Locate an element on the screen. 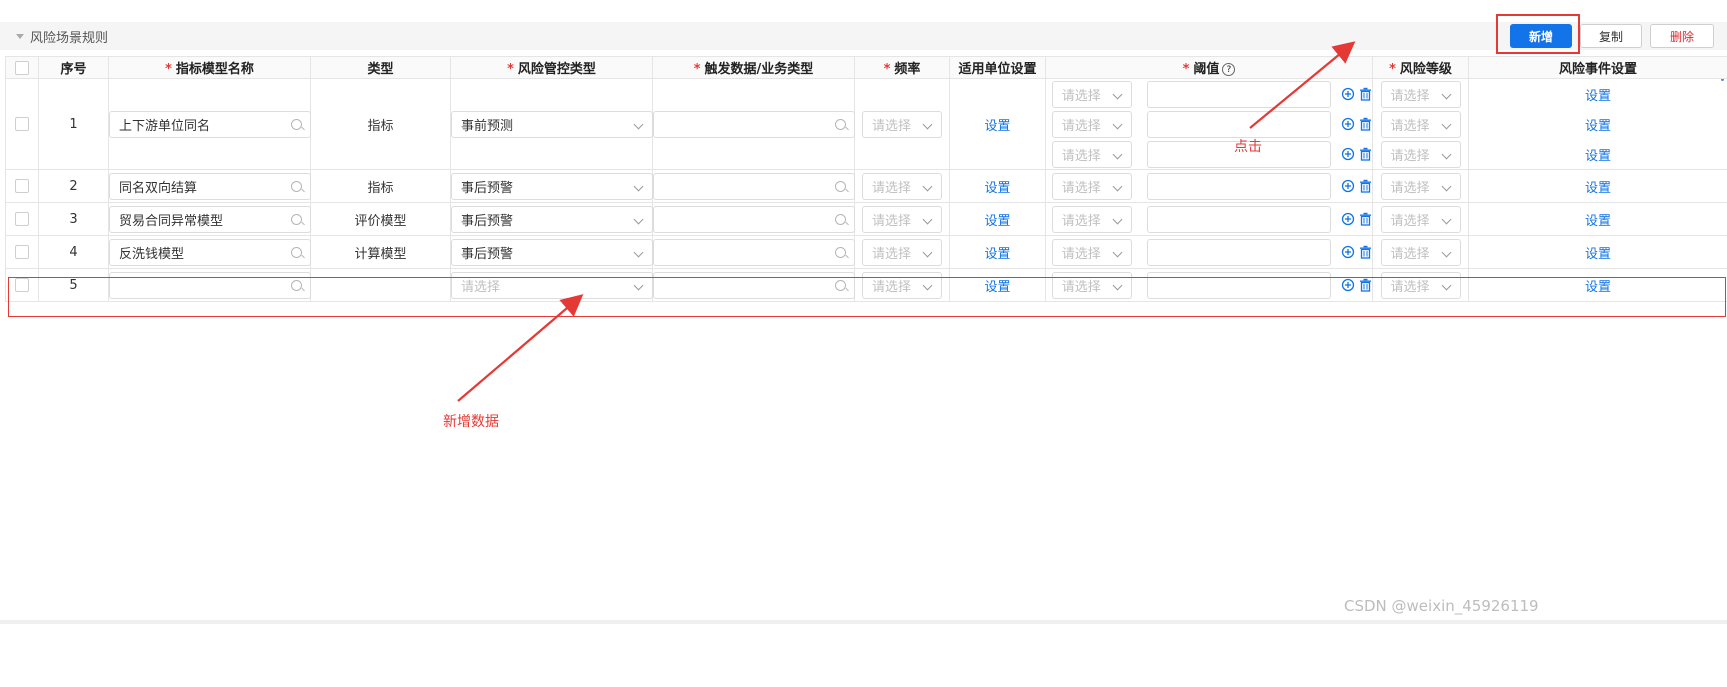 Image resolution: width=1727 pixels, height=687 pixels. arrow-to-new-row is located at coordinates (520, 348).